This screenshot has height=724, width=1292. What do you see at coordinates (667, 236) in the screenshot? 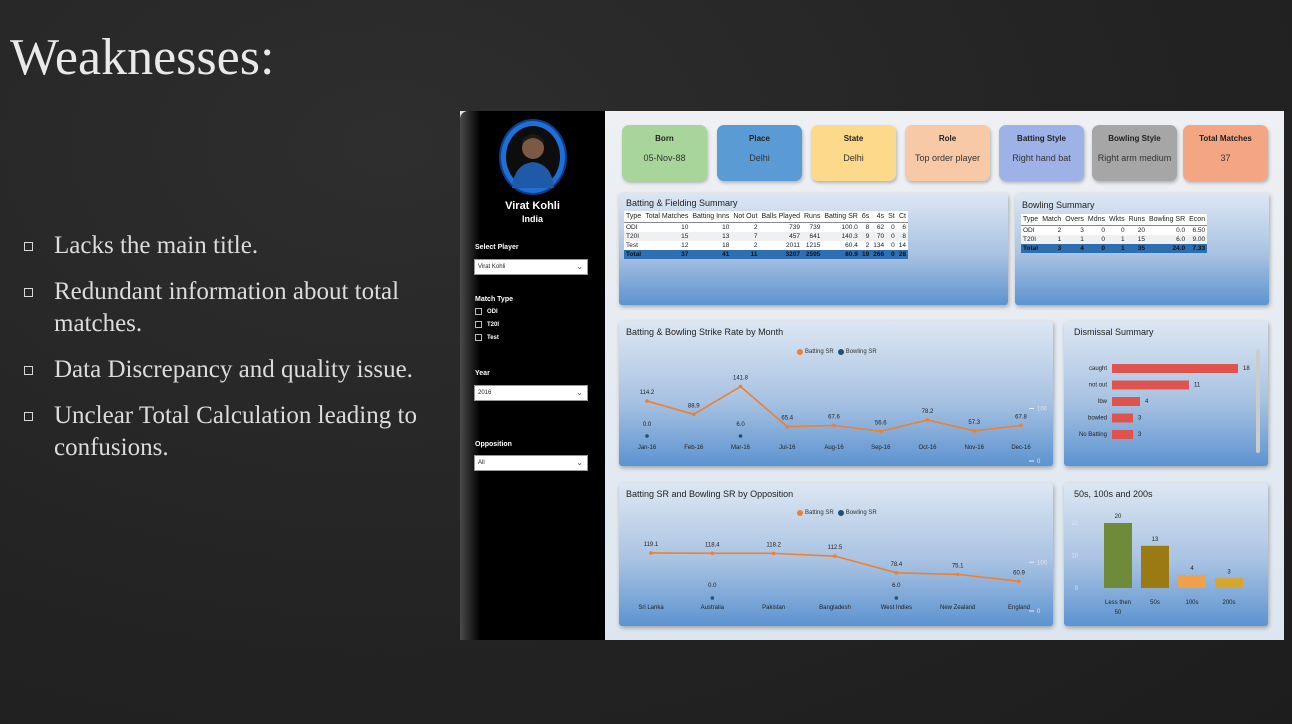
I see `table-cell: 15` at bounding box center [667, 236].